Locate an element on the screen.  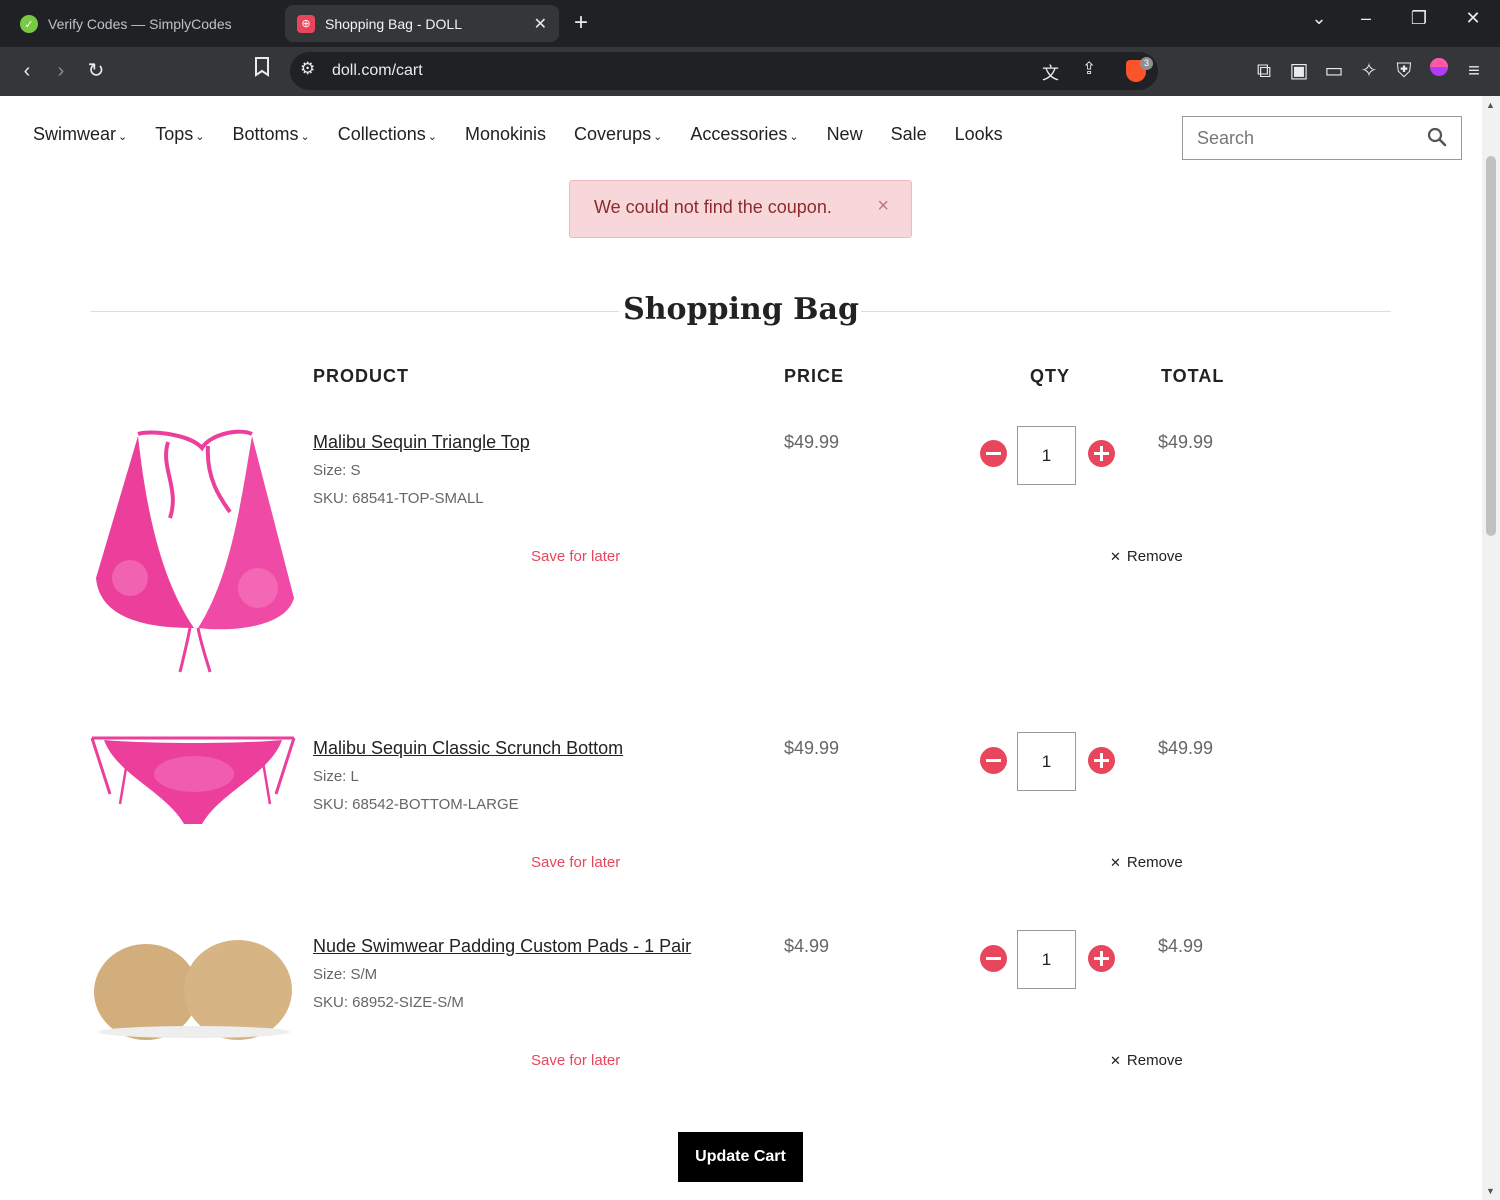
tab-doll: ⊕ Shopping Bag - DOLL ✕ is located at coordinates (422, 23).